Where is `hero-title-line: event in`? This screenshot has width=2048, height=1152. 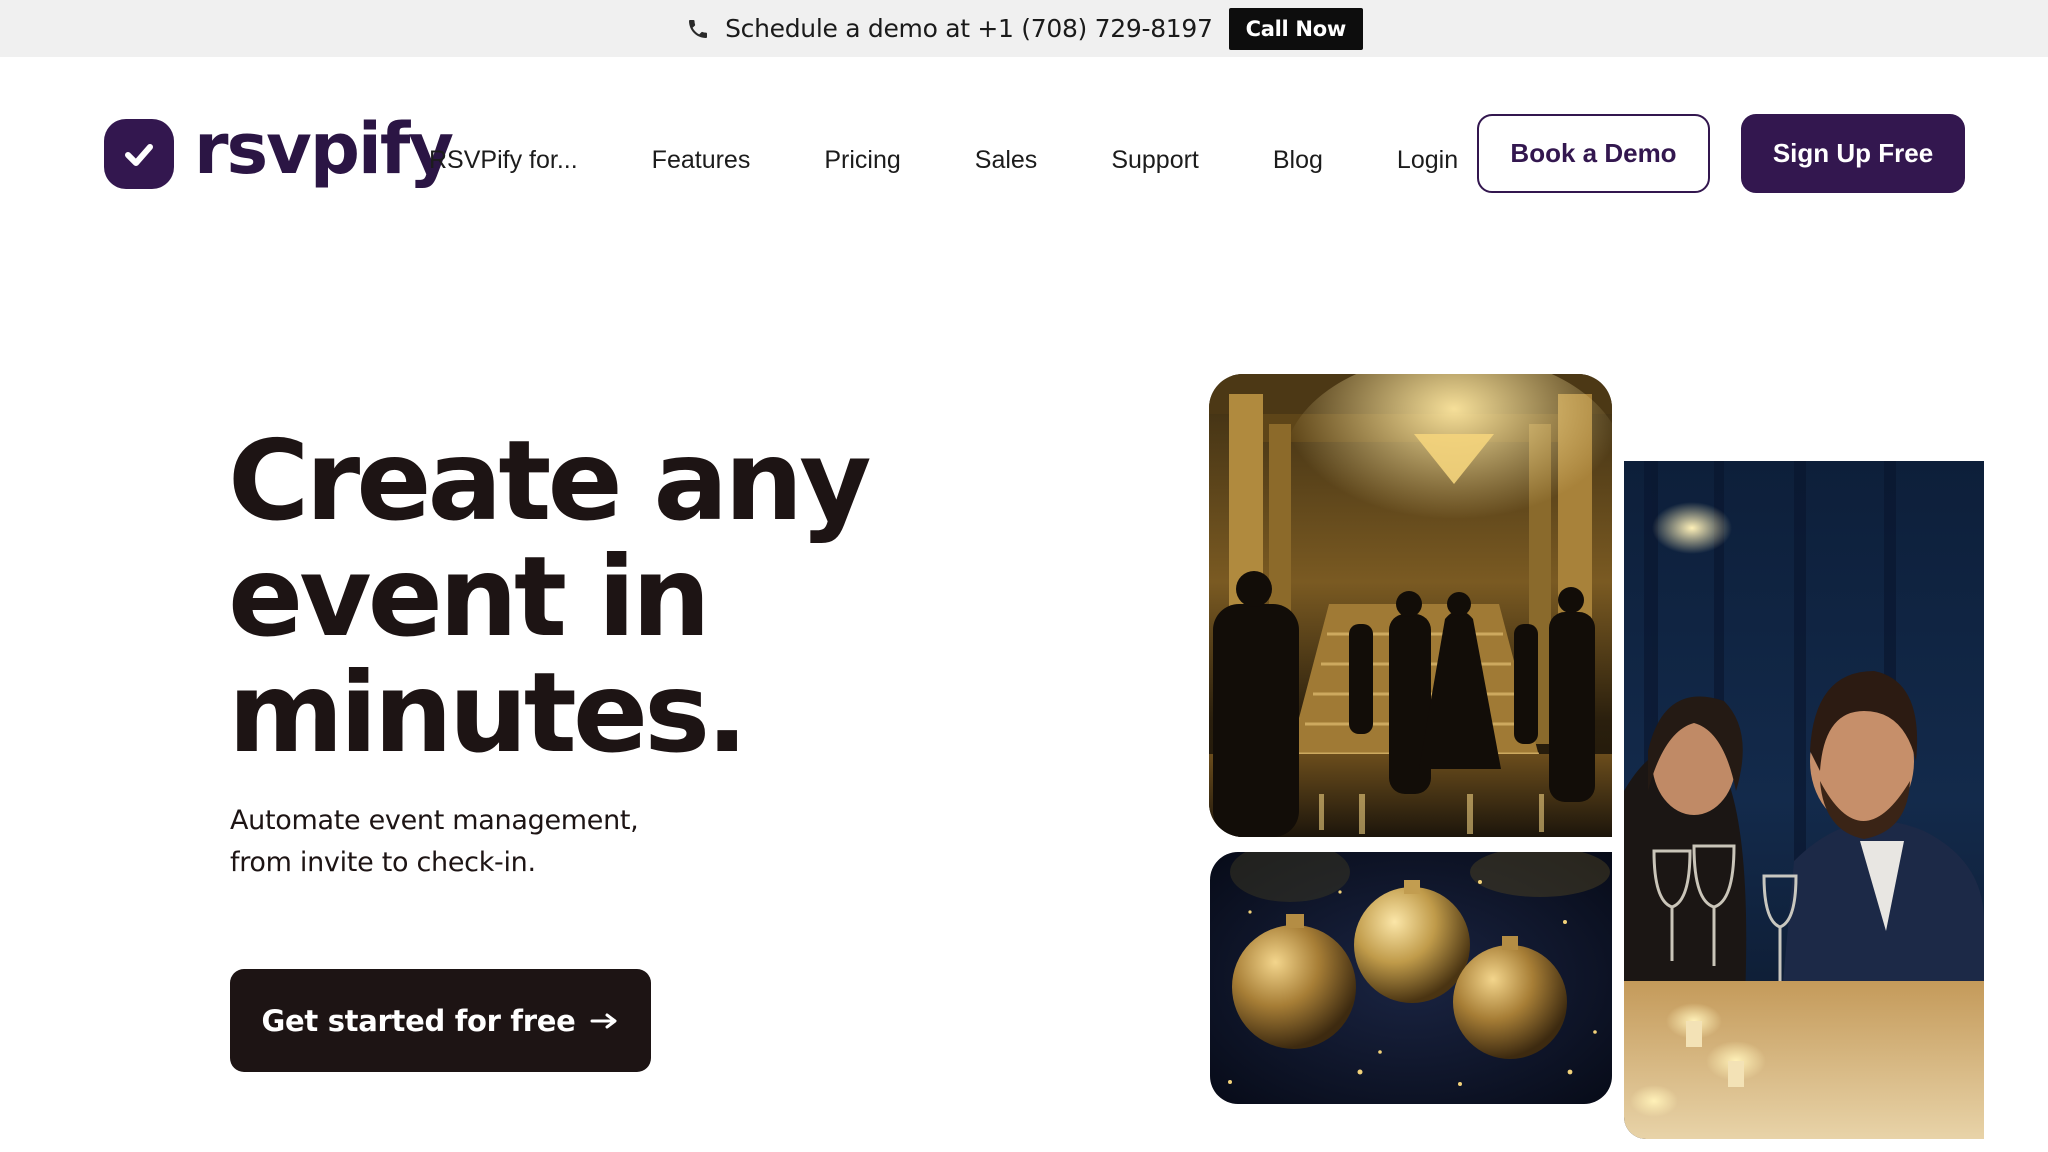 hero-title-line: event in is located at coordinates (469, 597).